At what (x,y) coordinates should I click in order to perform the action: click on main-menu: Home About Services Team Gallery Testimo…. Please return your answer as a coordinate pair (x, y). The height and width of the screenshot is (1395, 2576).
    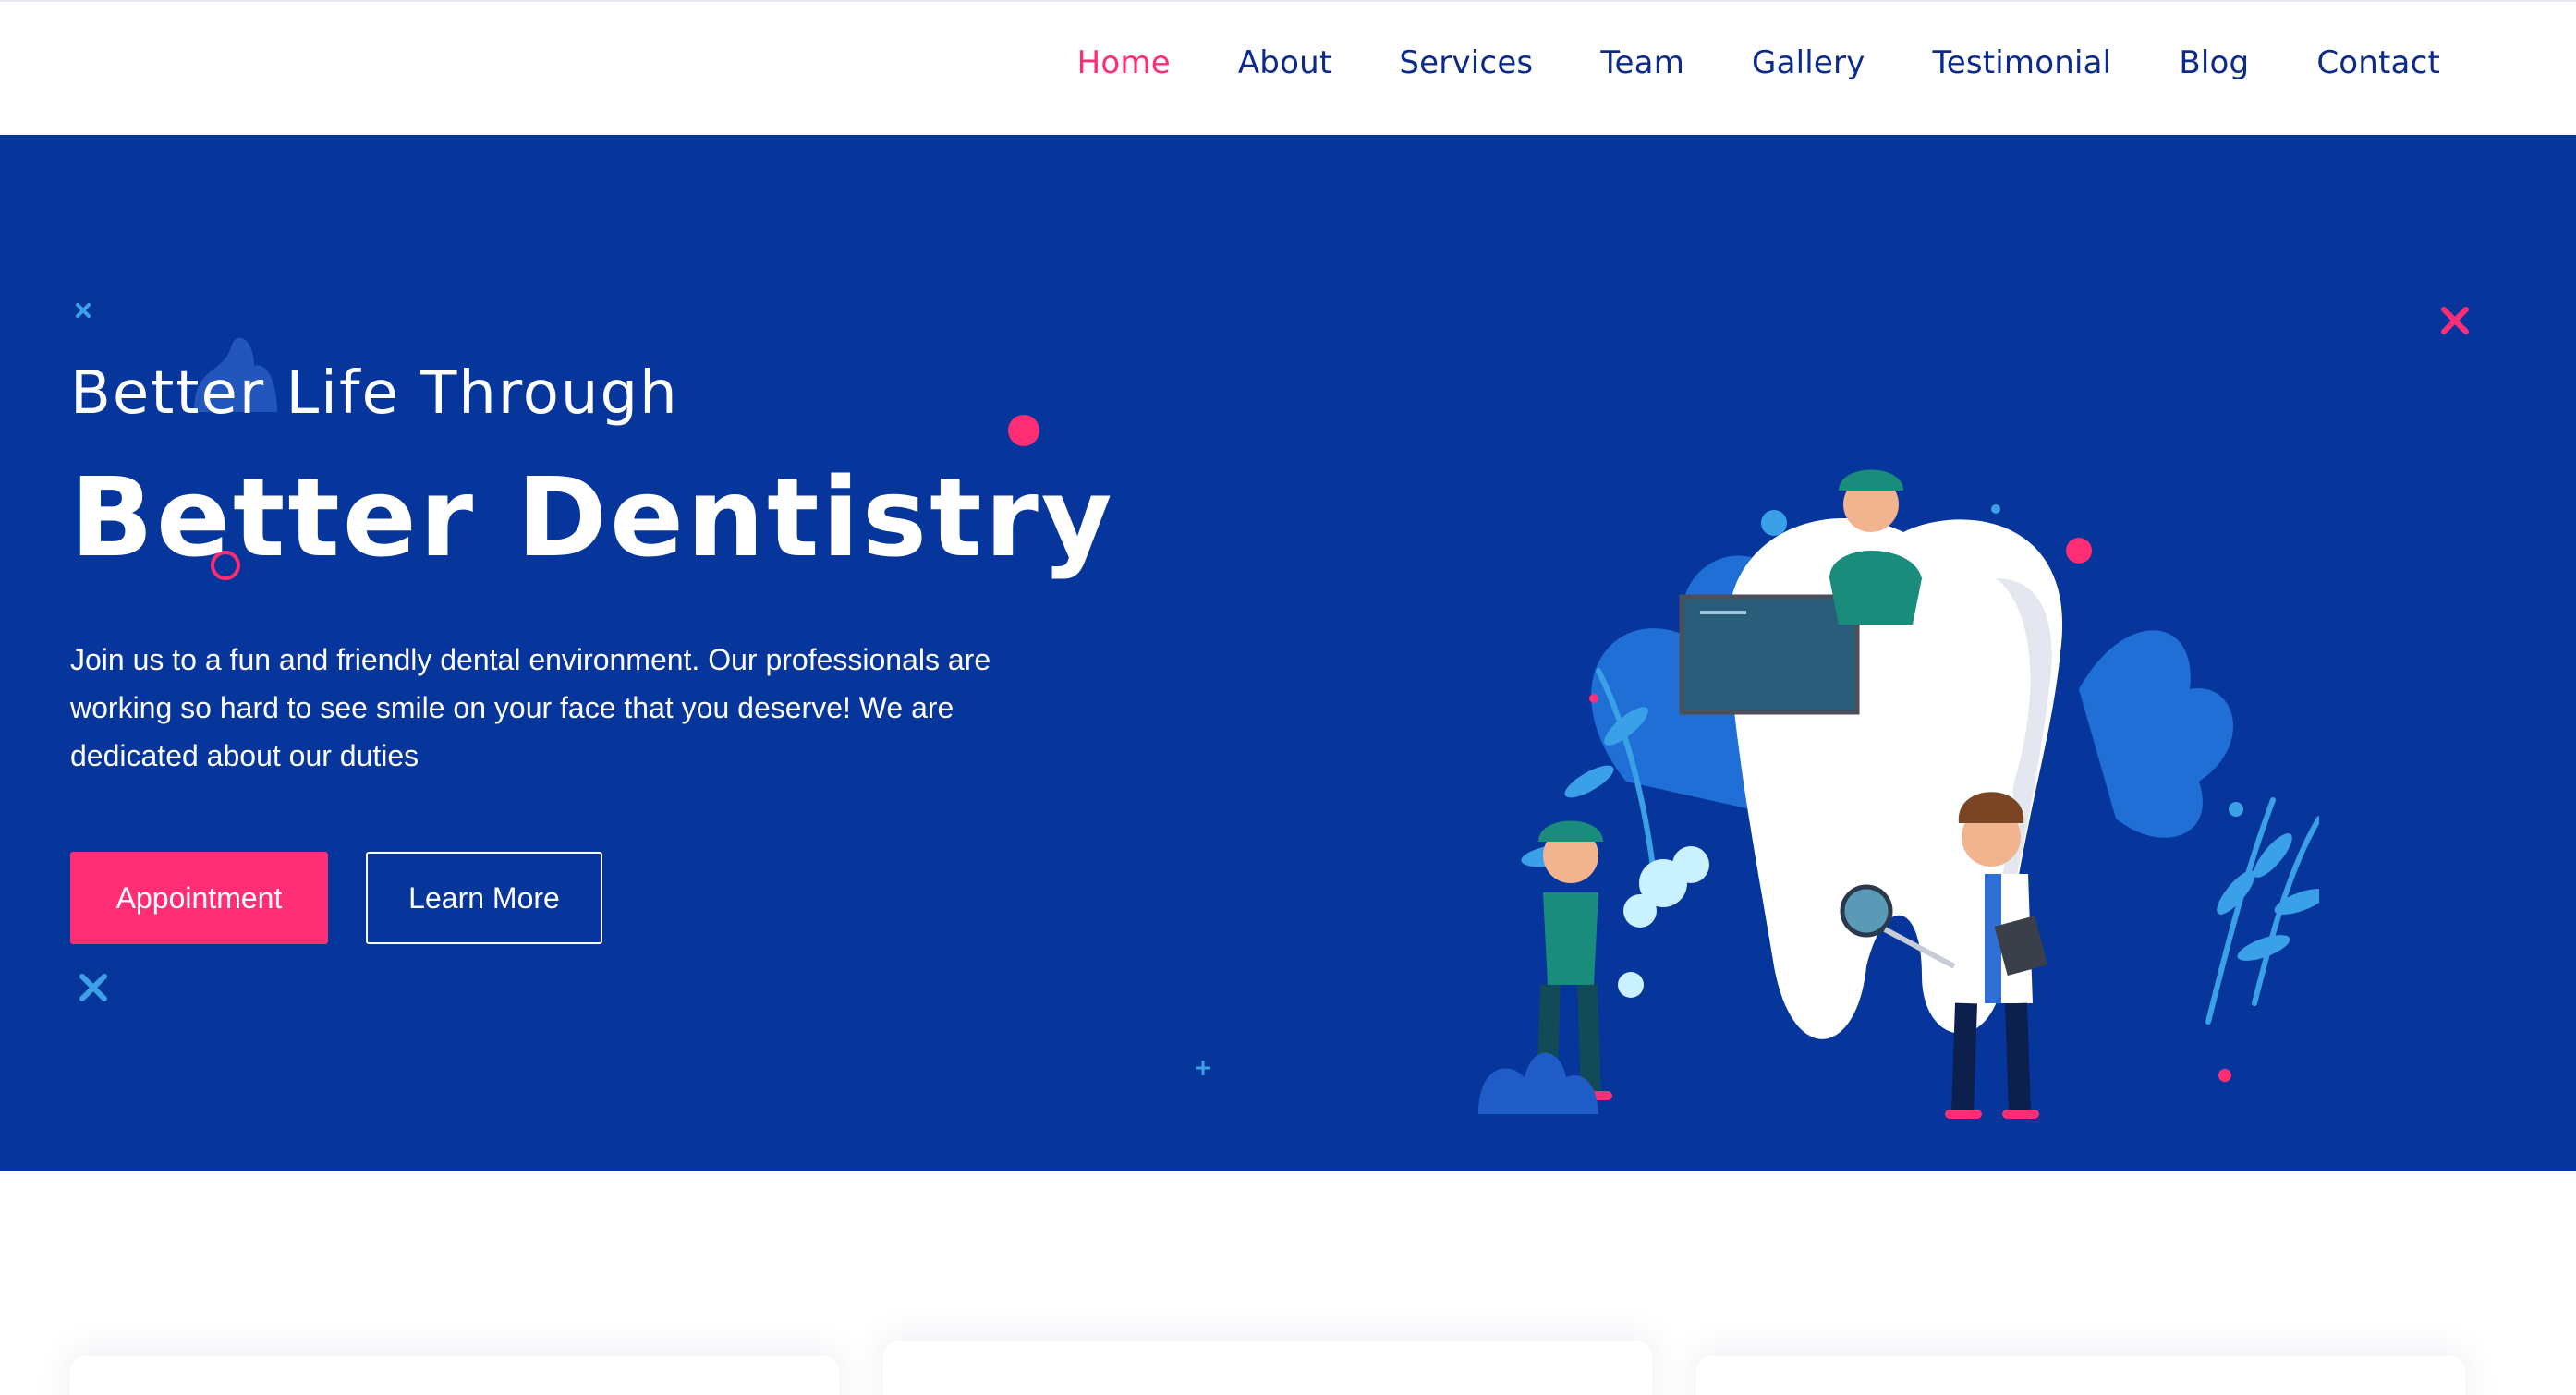
    Looking at the image, I should click on (1725, 62).